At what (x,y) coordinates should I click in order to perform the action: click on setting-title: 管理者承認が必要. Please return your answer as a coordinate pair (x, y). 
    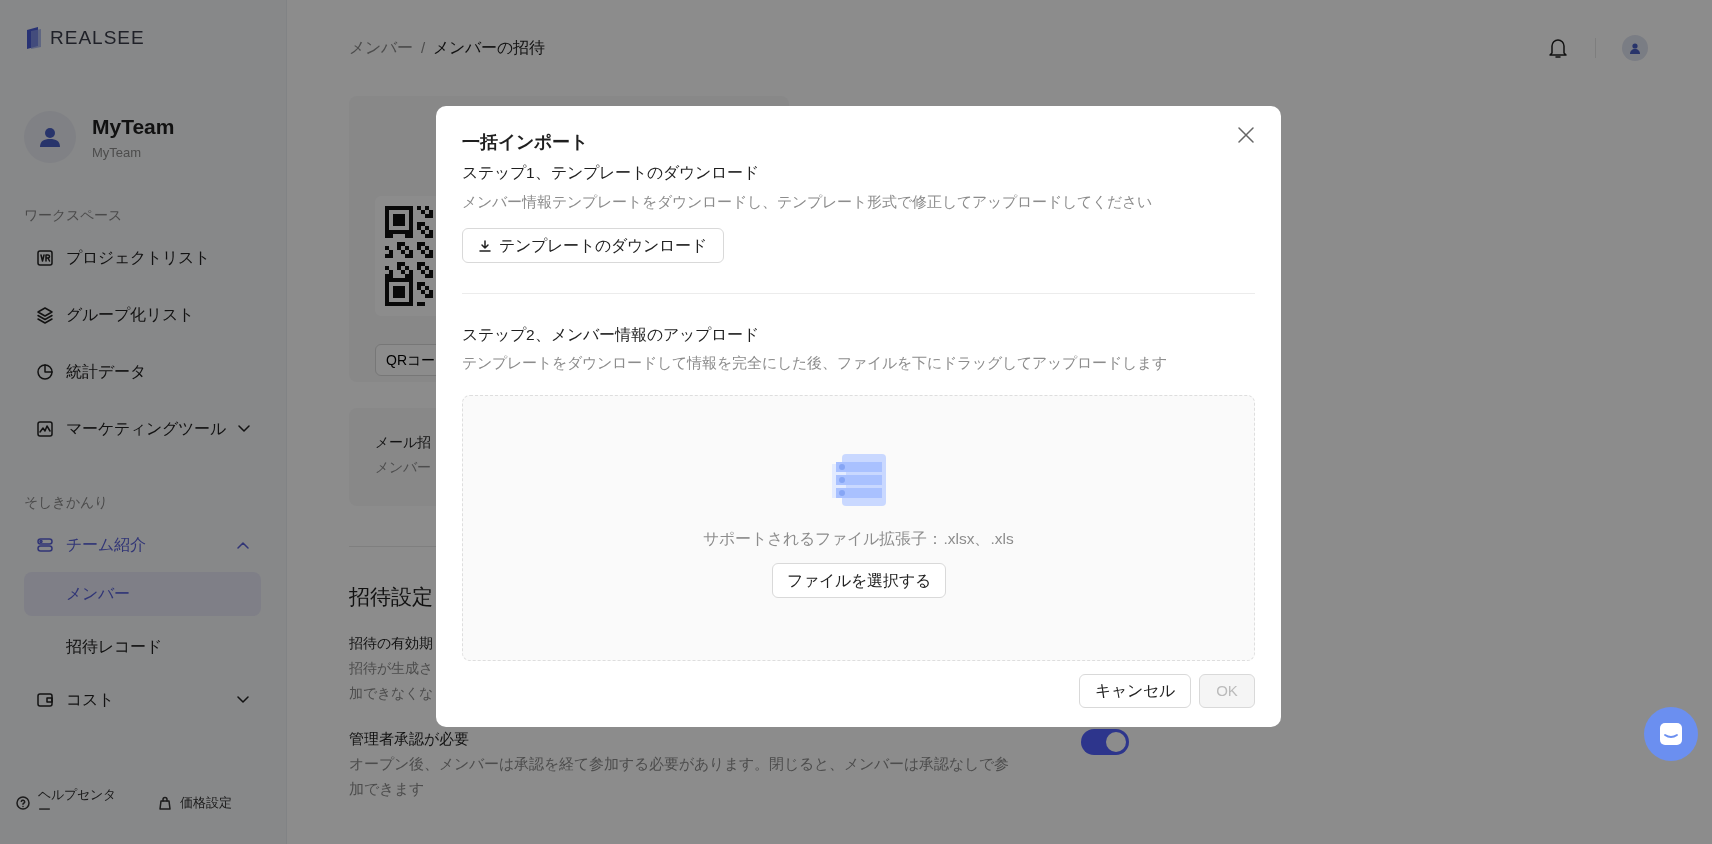
    Looking at the image, I should click on (409, 738).